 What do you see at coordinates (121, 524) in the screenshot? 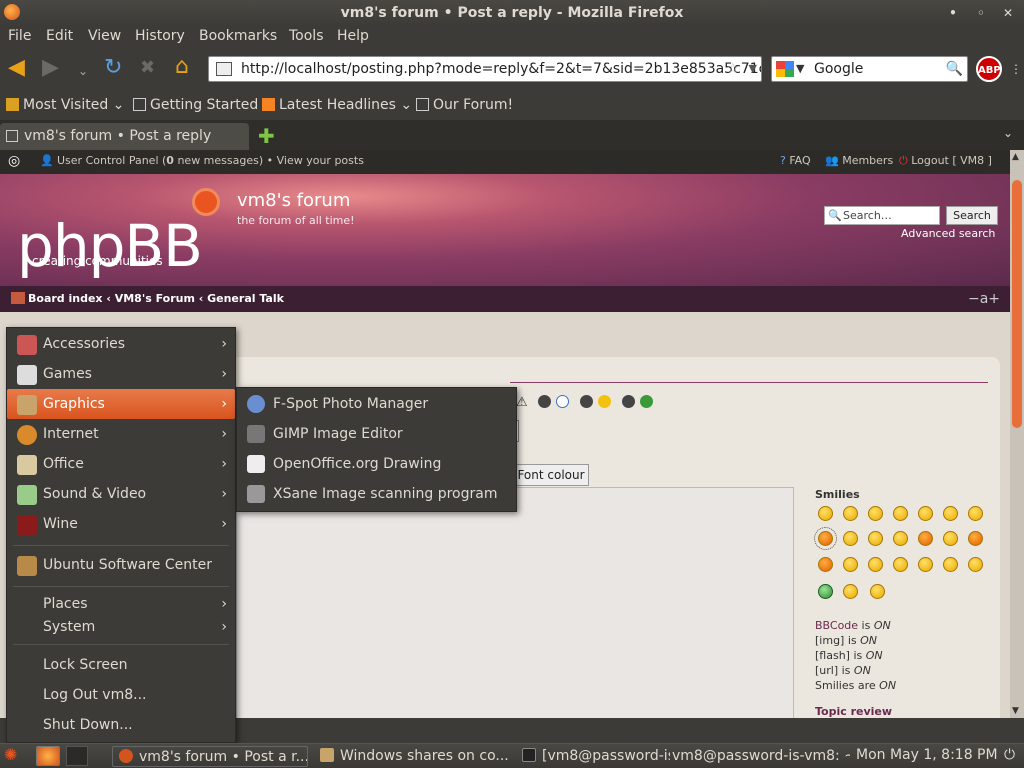
I see `menu-wine: Wine ›` at bounding box center [121, 524].